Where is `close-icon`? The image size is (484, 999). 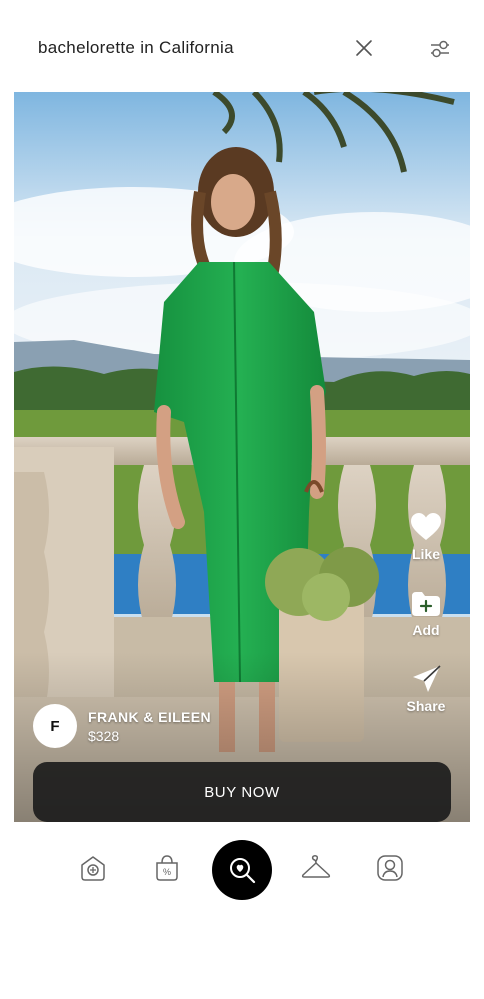 close-icon is located at coordinates (364, 48).